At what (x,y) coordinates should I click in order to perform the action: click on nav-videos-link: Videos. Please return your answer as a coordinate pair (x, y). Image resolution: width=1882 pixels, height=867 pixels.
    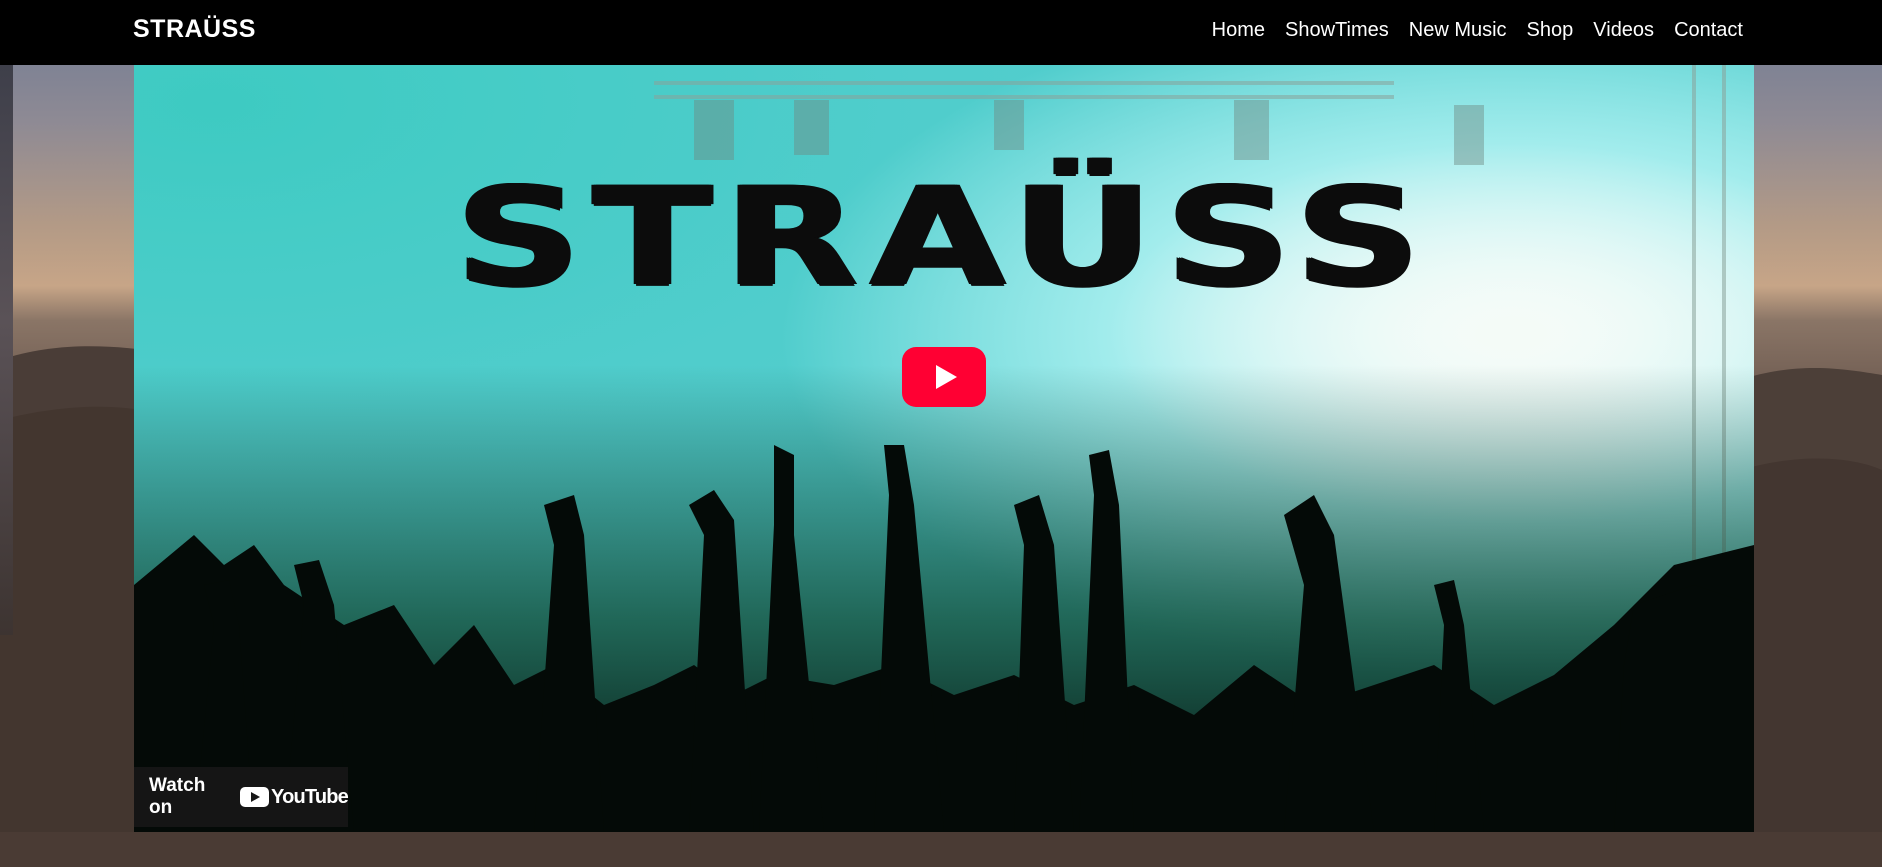
    Looking at the image, I should click on (1623, 30).